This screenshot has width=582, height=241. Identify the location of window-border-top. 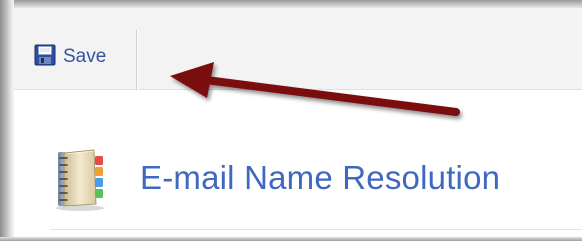
(291, 4).